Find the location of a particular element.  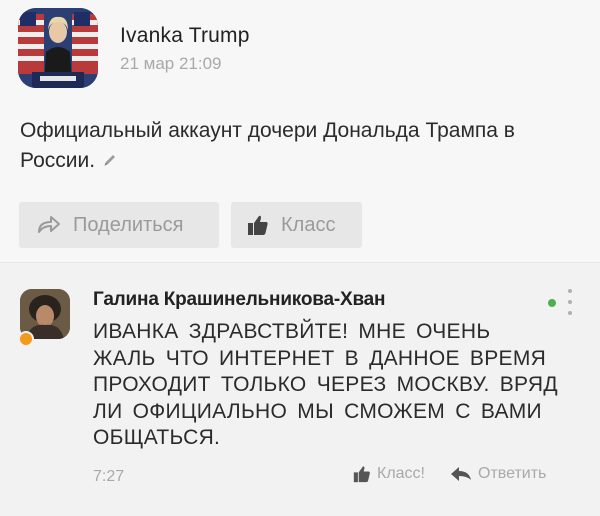

comment-reply-button: Ответить is located at coordinates (498, 474).